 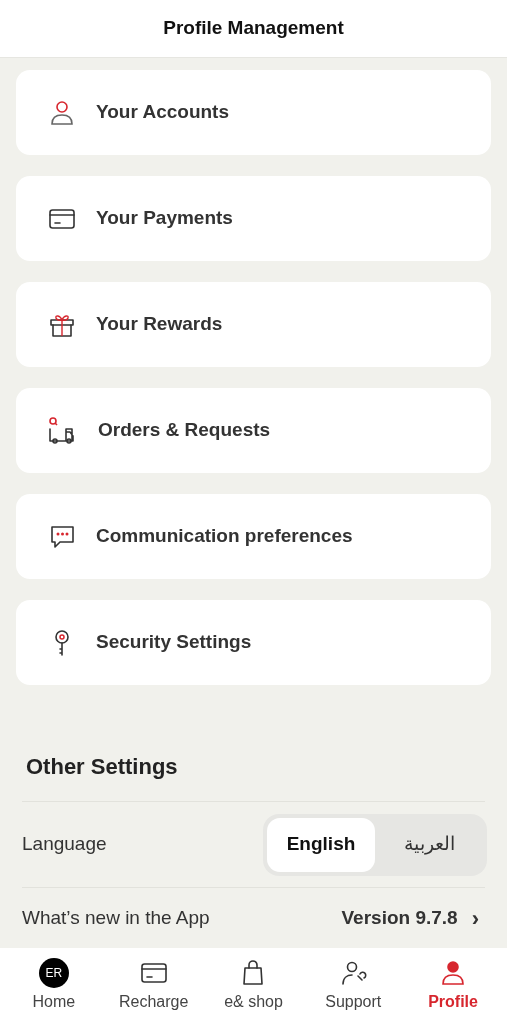 I want to click on page-title: Profile Management, so click(x=253, y=28).